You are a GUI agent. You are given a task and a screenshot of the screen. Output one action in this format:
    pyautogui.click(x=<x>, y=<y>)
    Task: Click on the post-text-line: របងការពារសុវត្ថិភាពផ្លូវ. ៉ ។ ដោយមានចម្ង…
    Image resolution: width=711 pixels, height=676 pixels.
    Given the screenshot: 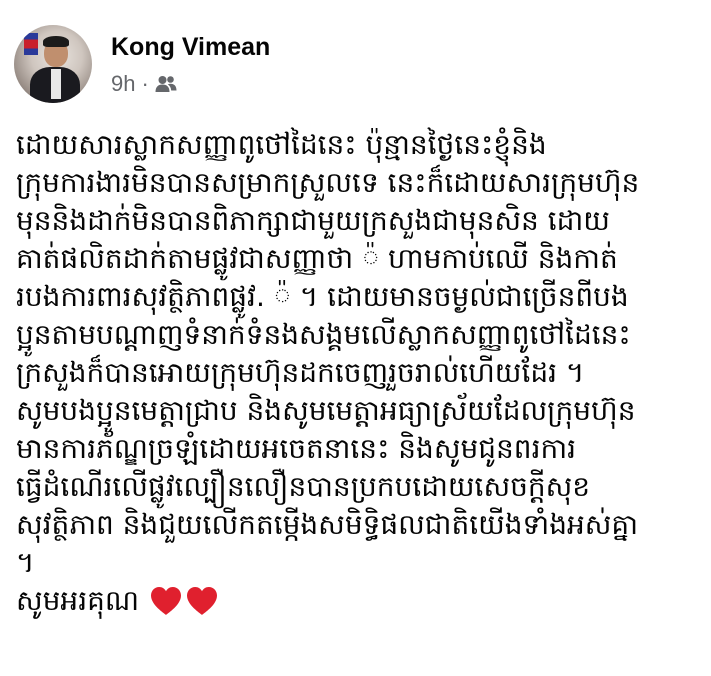 What is the action you would take?
    pyautogui.click(x=322, y=296)
    